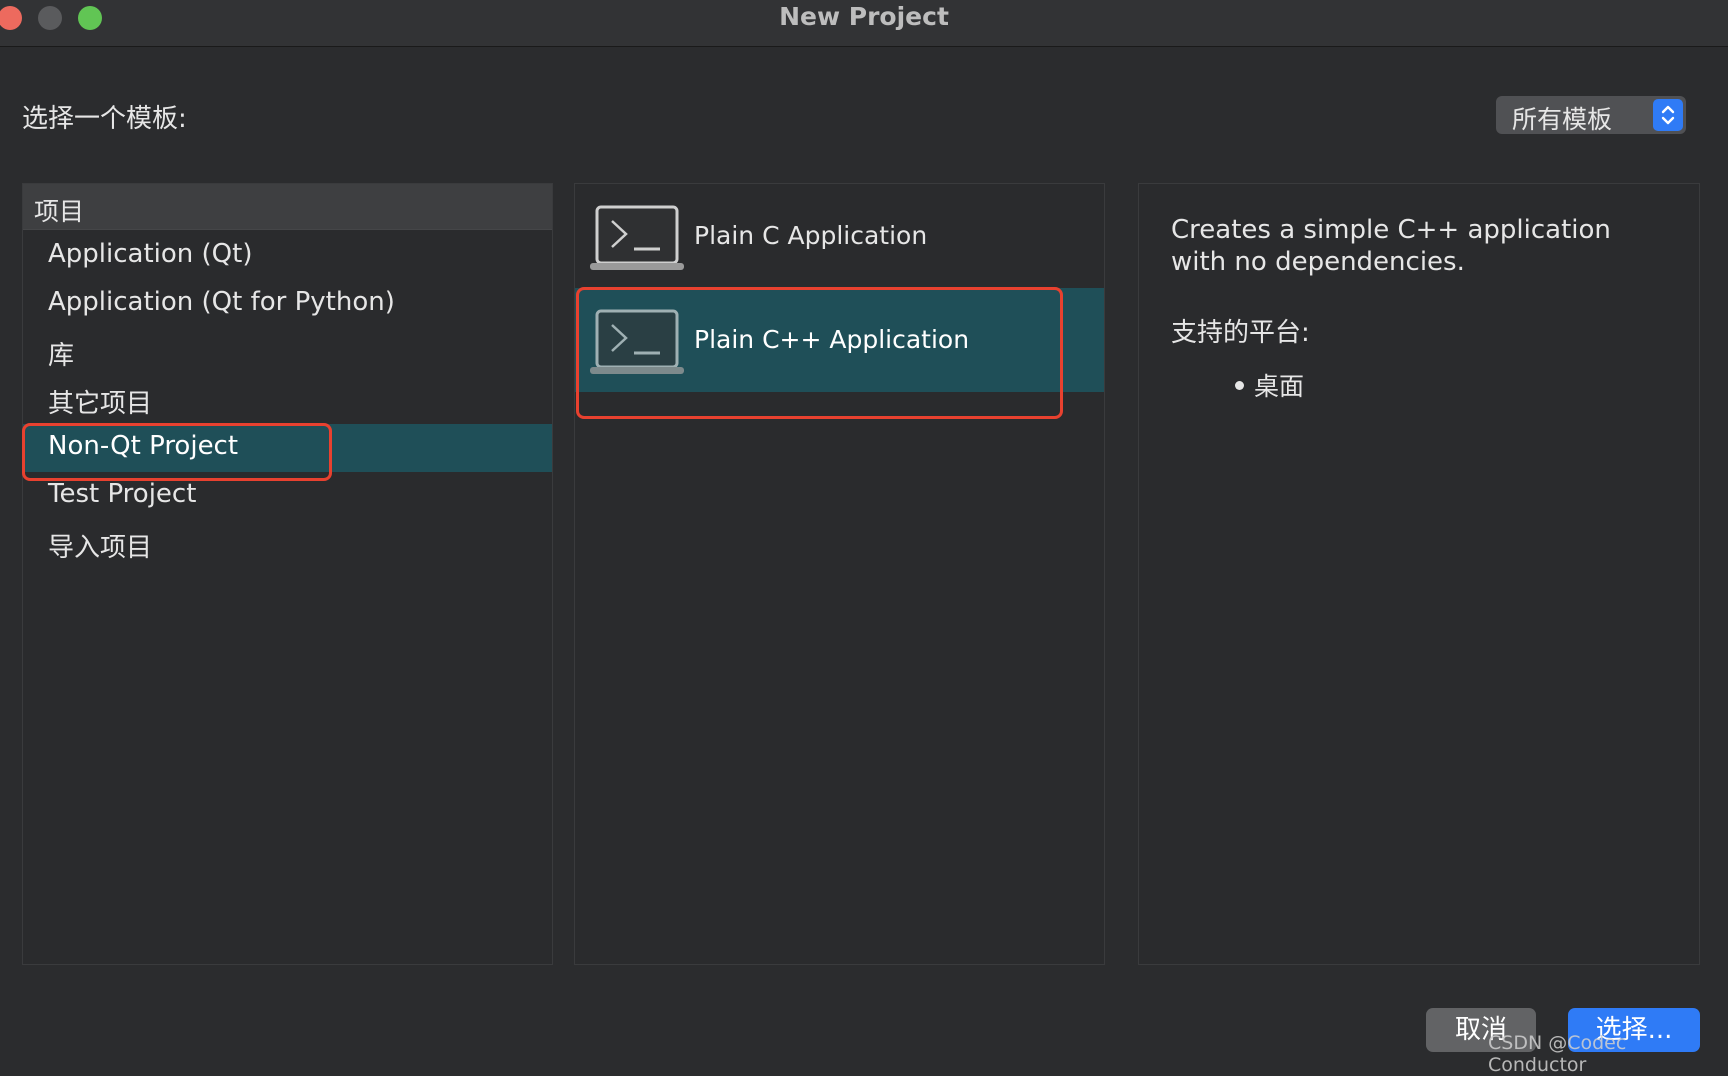  Describe the element at coordinates (1279, 386) in the screenshot. I see `platform-label: 桌面` at that location.